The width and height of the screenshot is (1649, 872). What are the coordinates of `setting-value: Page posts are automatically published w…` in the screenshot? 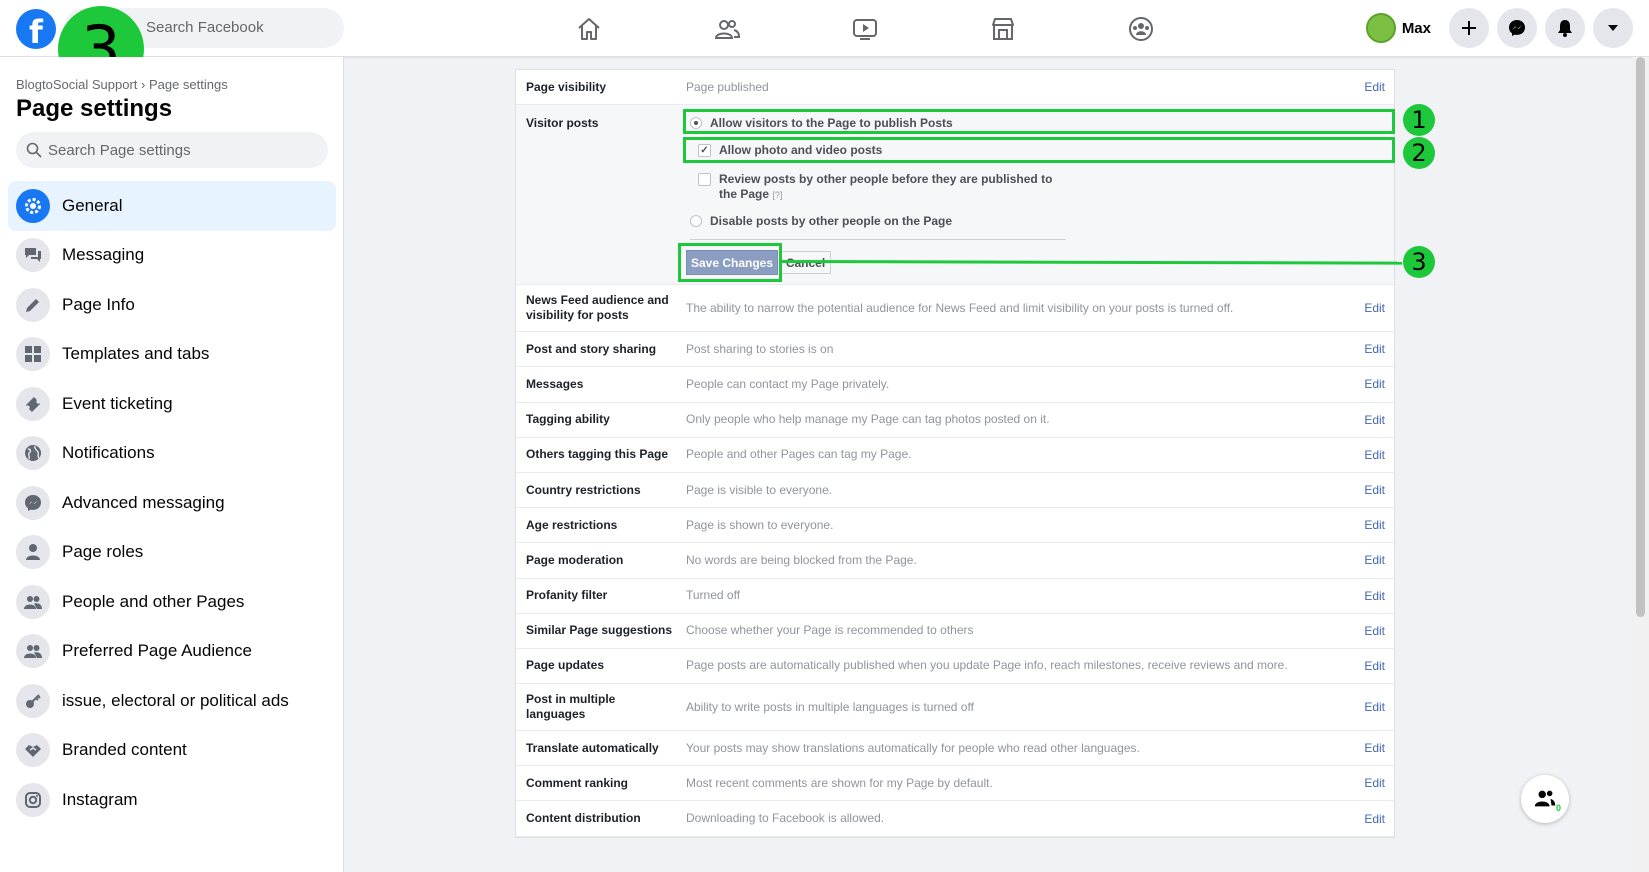 It's located at (987, 665).